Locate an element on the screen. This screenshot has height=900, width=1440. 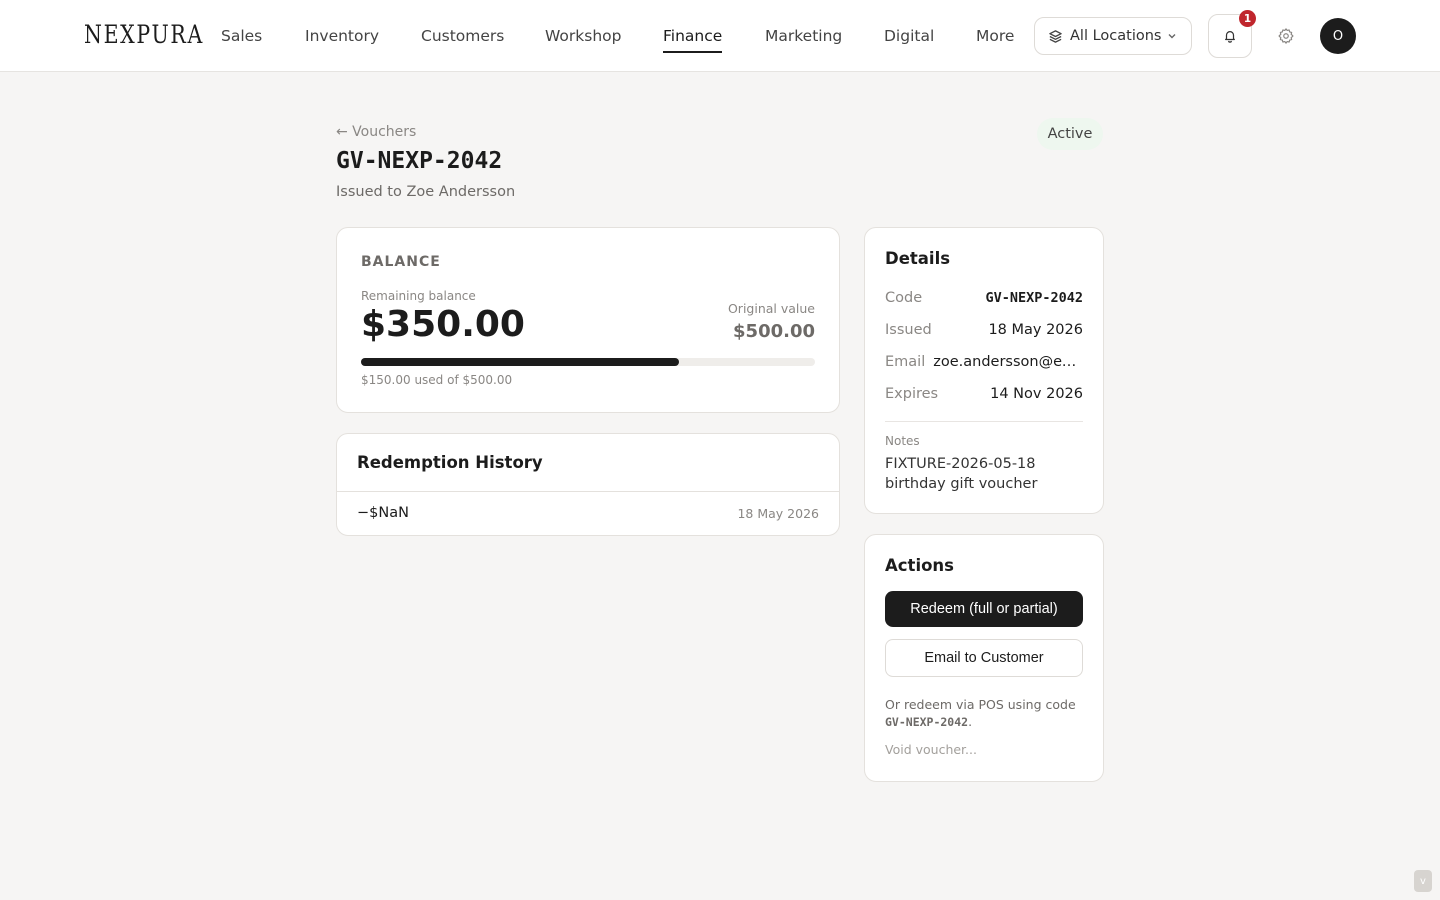
detail-row-email: Email zoe.andersson@example.com is located at coordinates (984, 362).